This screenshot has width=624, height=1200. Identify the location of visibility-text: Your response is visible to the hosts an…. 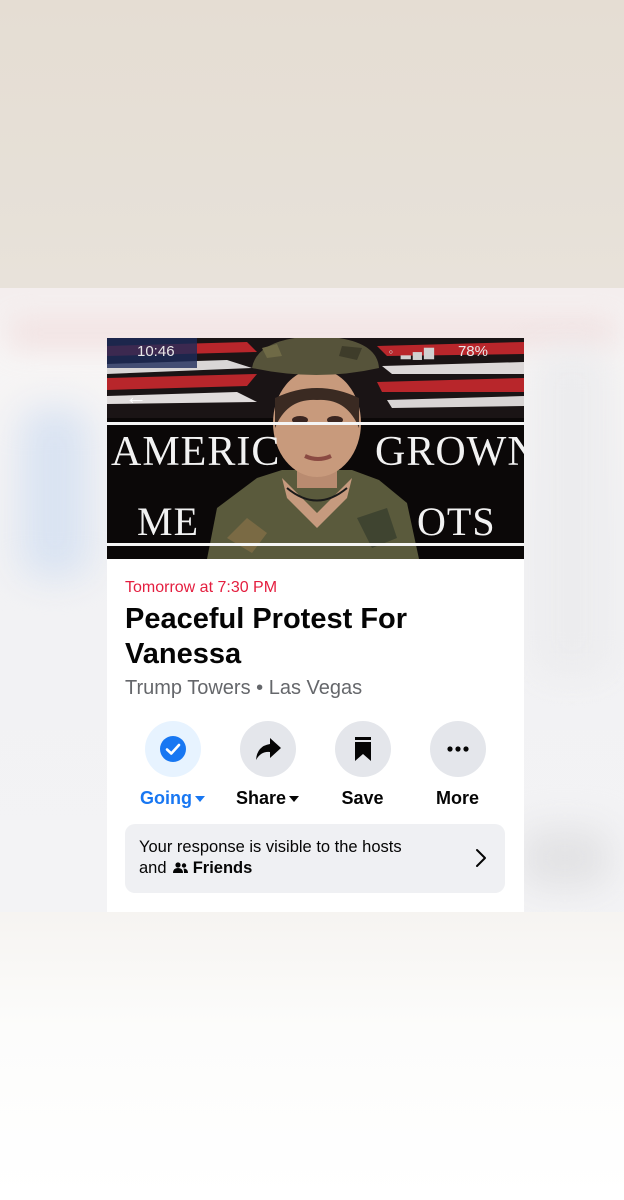
(270, 858).